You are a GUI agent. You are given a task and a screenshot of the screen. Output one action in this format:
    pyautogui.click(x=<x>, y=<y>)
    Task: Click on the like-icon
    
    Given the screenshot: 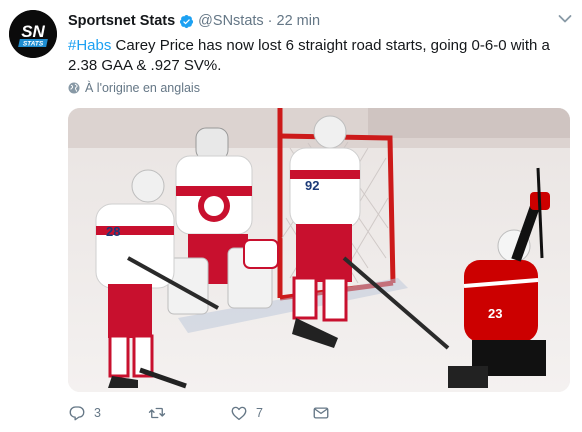 What is the action you would take?
    pyautogui.click(x=239, y=413)
    